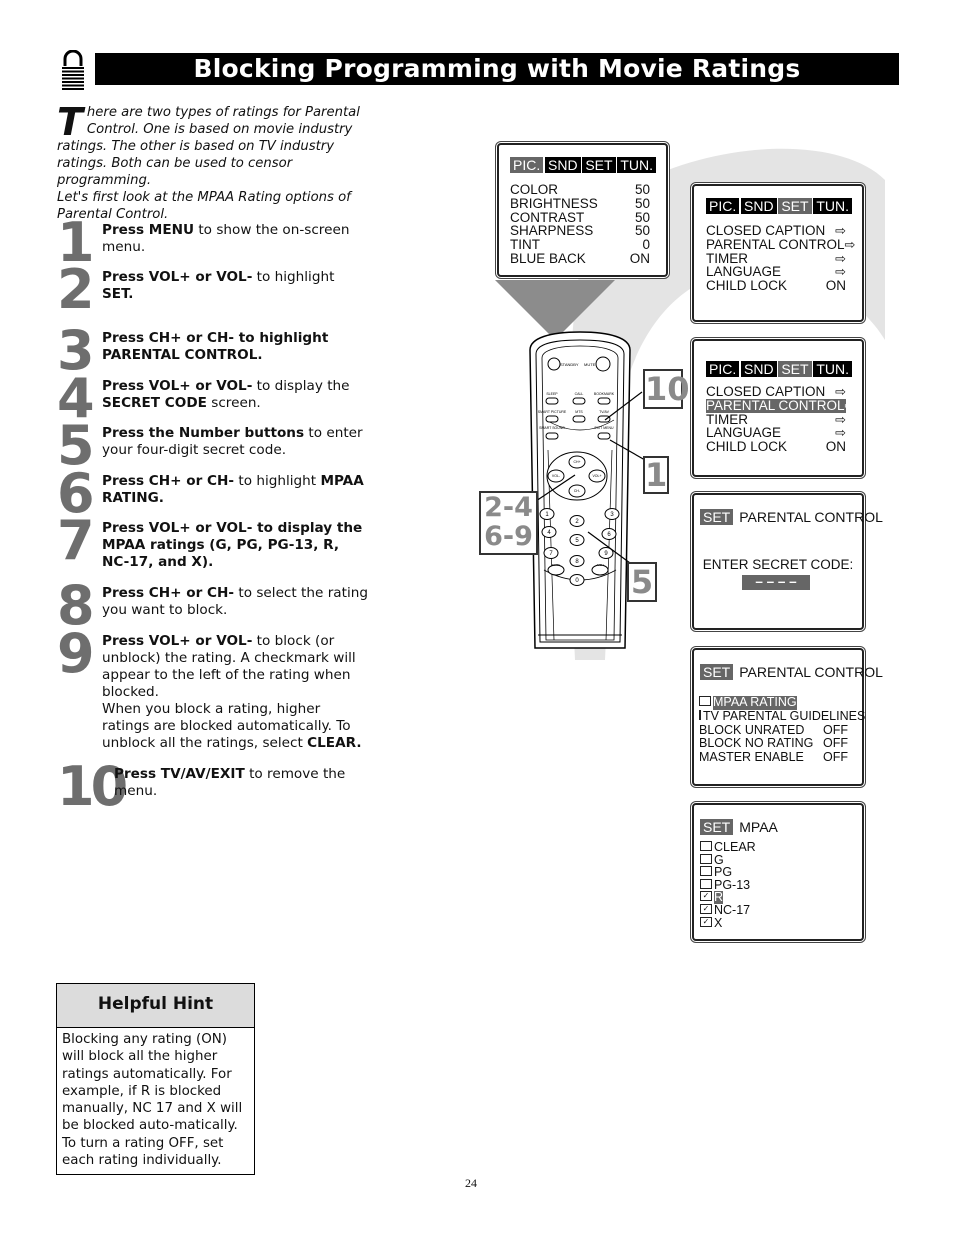 This screenshot has width=954, height=1235. Describe the element at coordinates (773, 702) in the screenshot. I see `checkbox-row: MPAA RATING` at that location.